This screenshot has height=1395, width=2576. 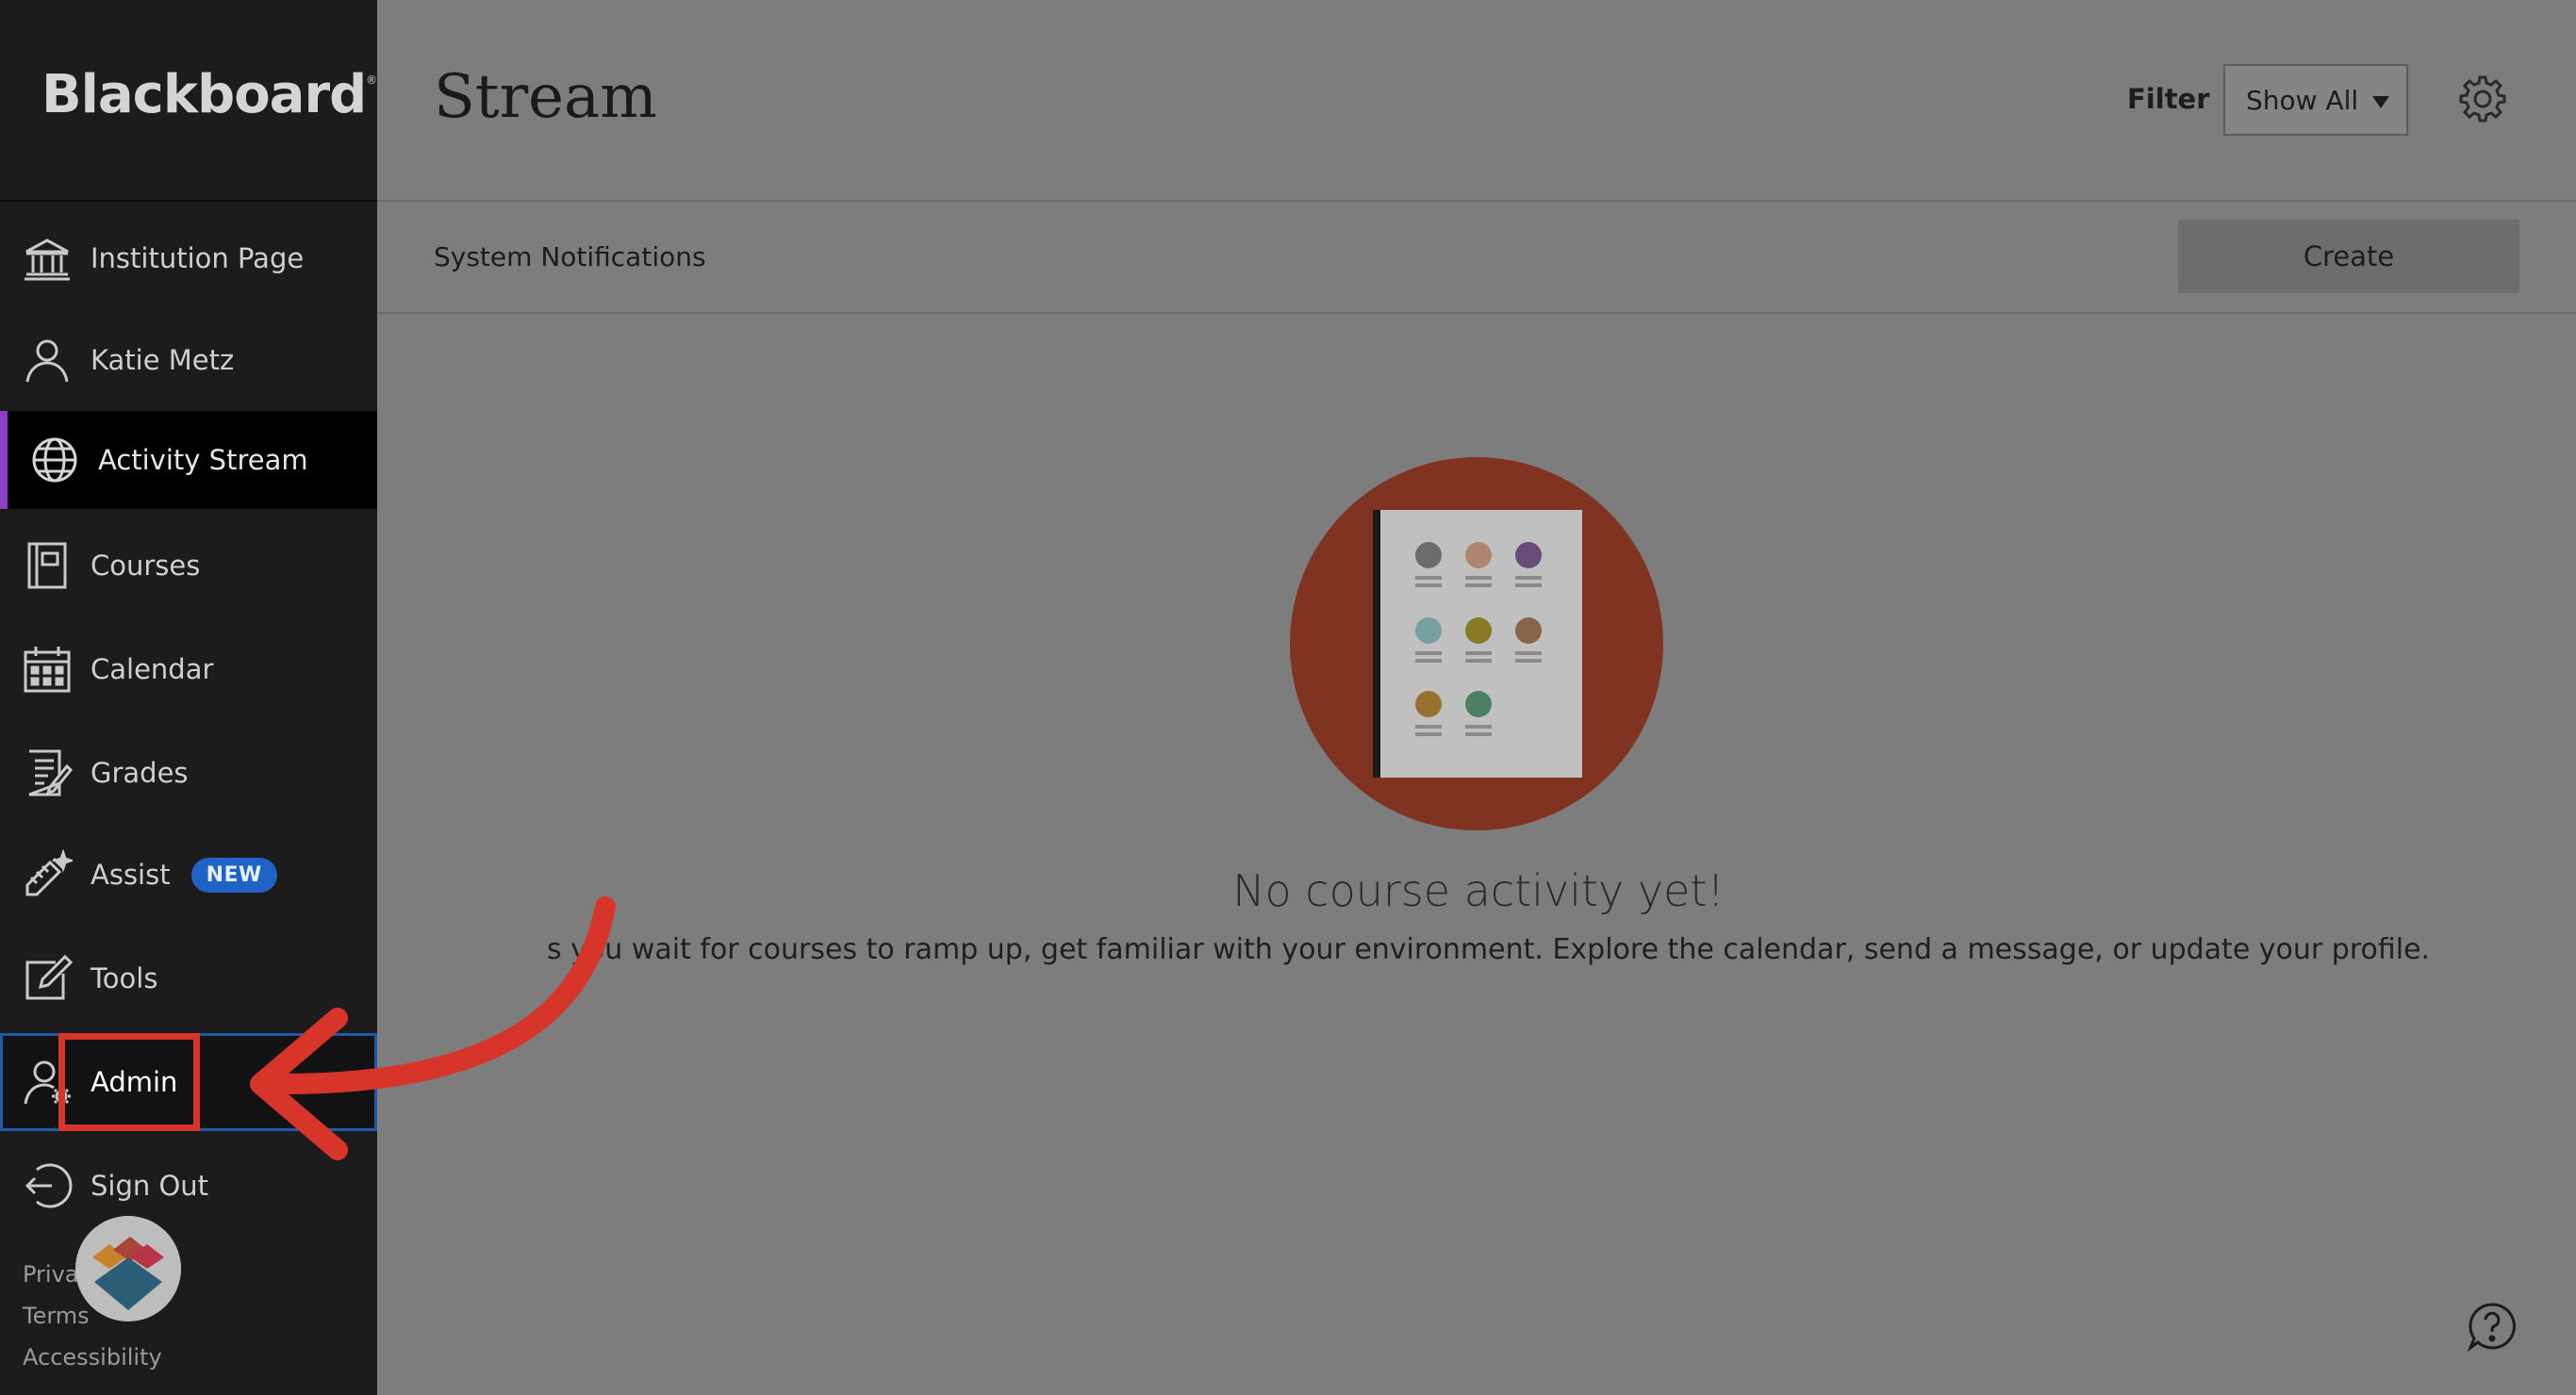 I want to click on sidebar-item-label: Tools, so click(x=124, y=978).